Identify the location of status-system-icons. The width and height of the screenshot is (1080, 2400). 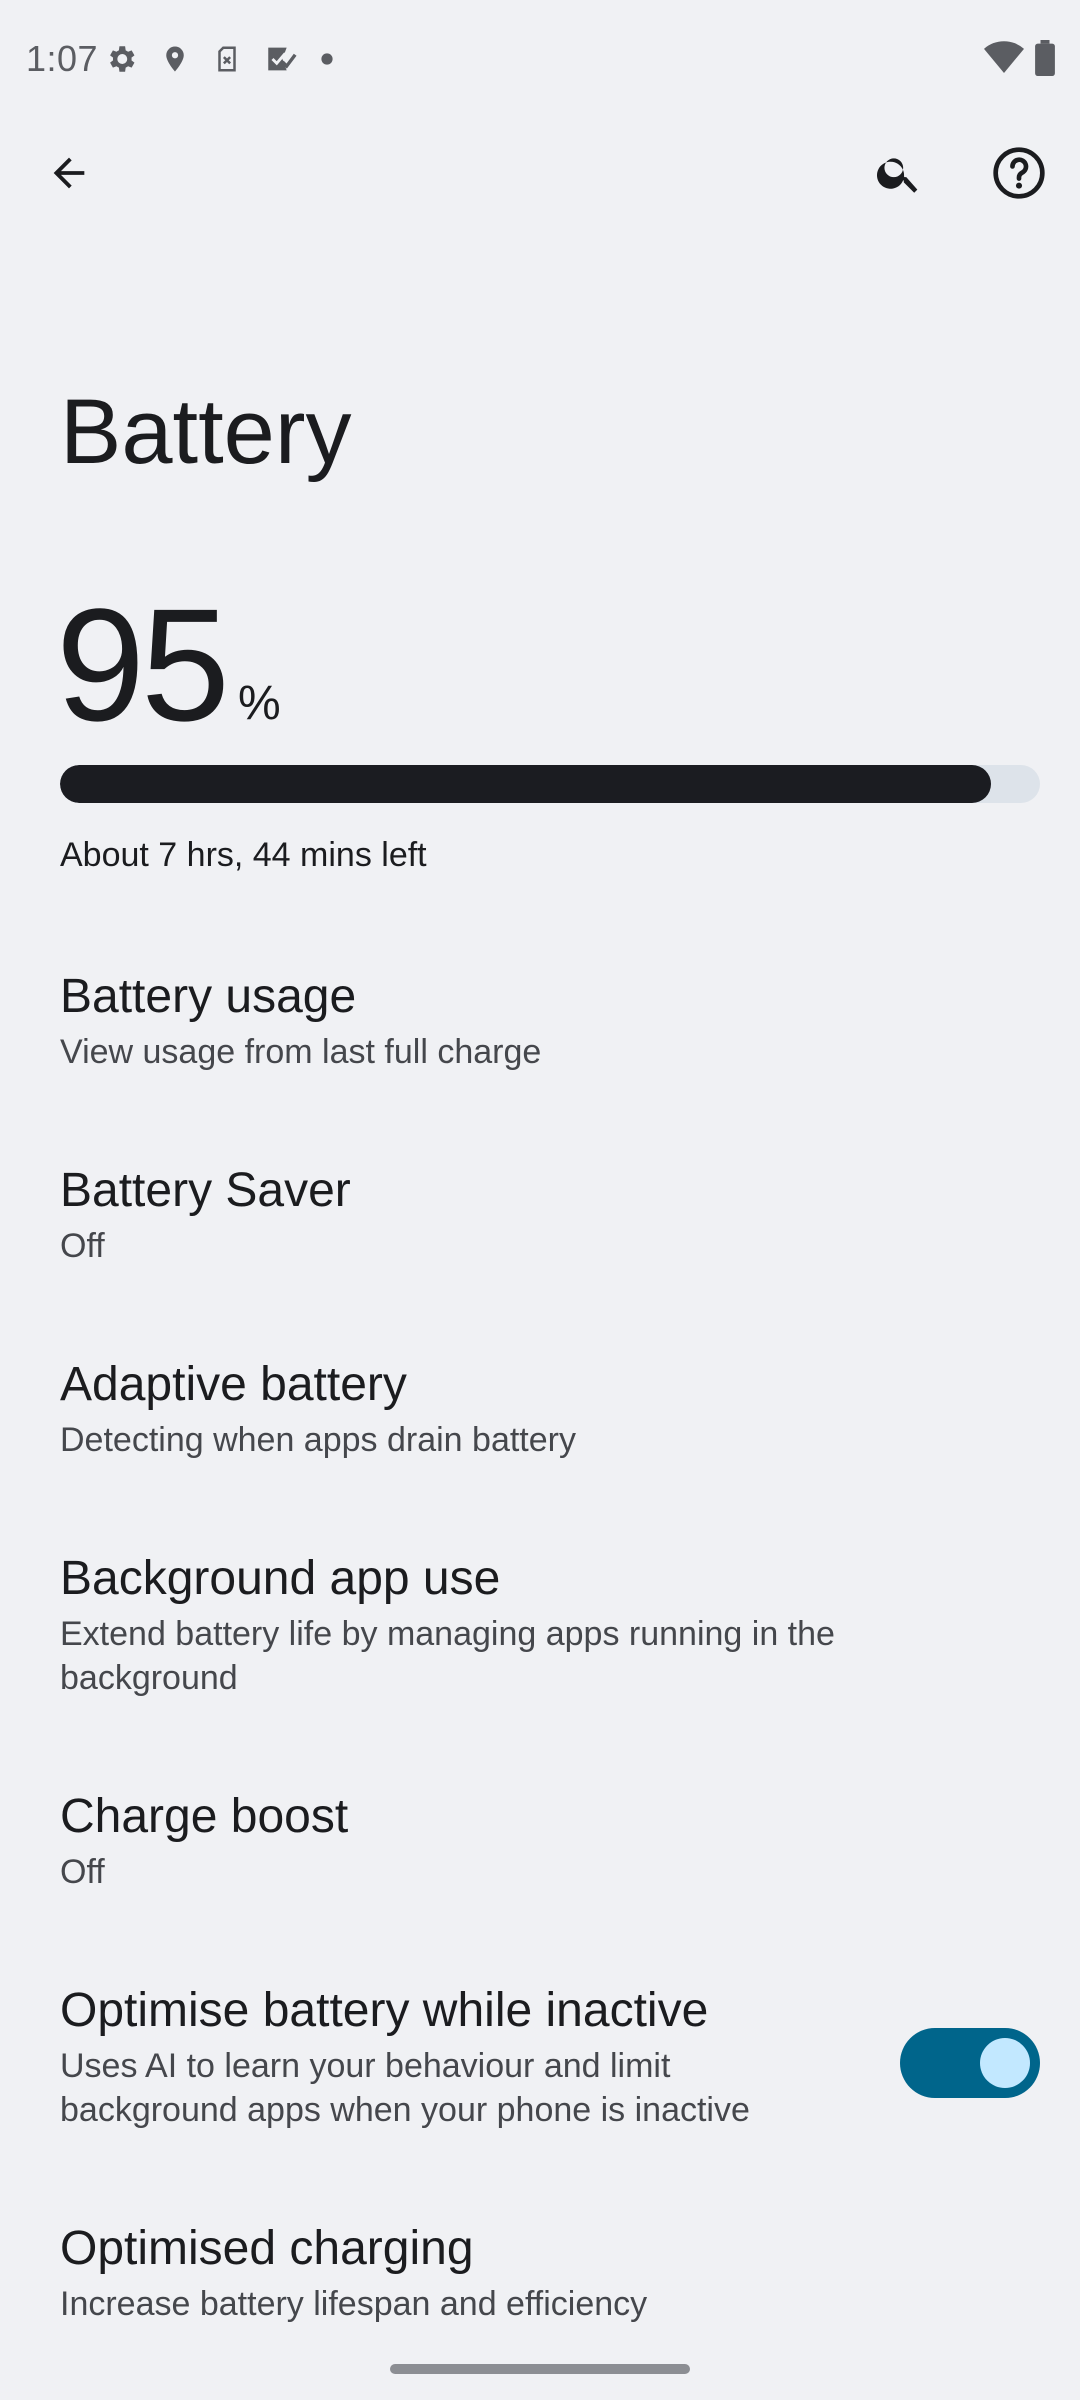
(1020, 58).